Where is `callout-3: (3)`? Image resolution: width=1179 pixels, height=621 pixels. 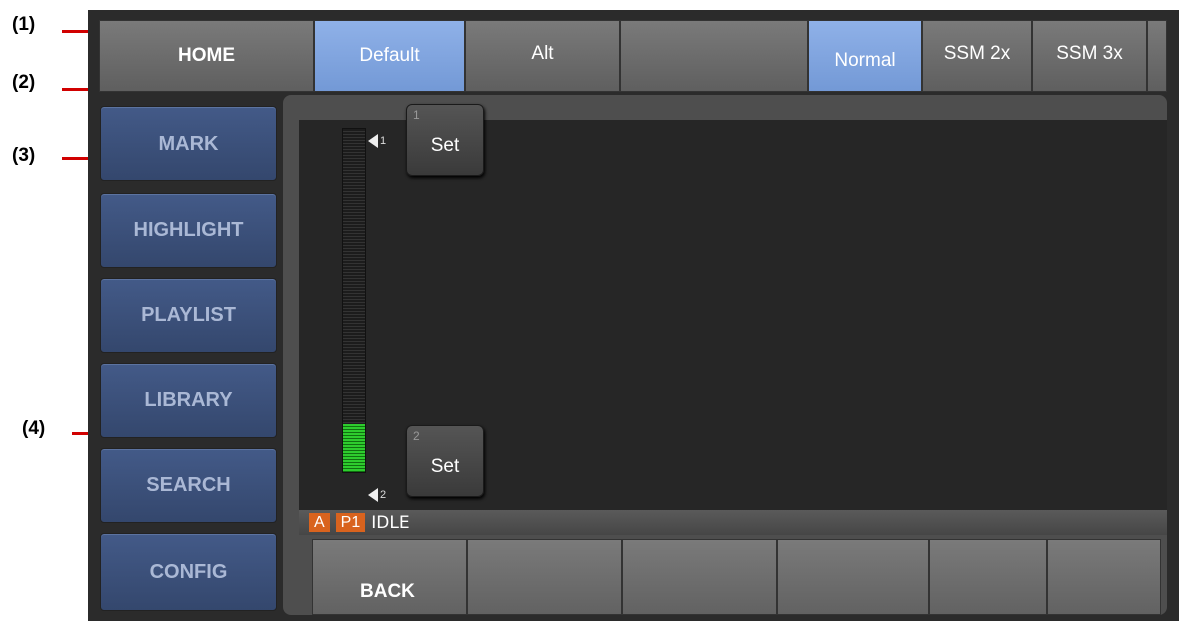
callout-3: (3) is located at coordinates (24, 155).